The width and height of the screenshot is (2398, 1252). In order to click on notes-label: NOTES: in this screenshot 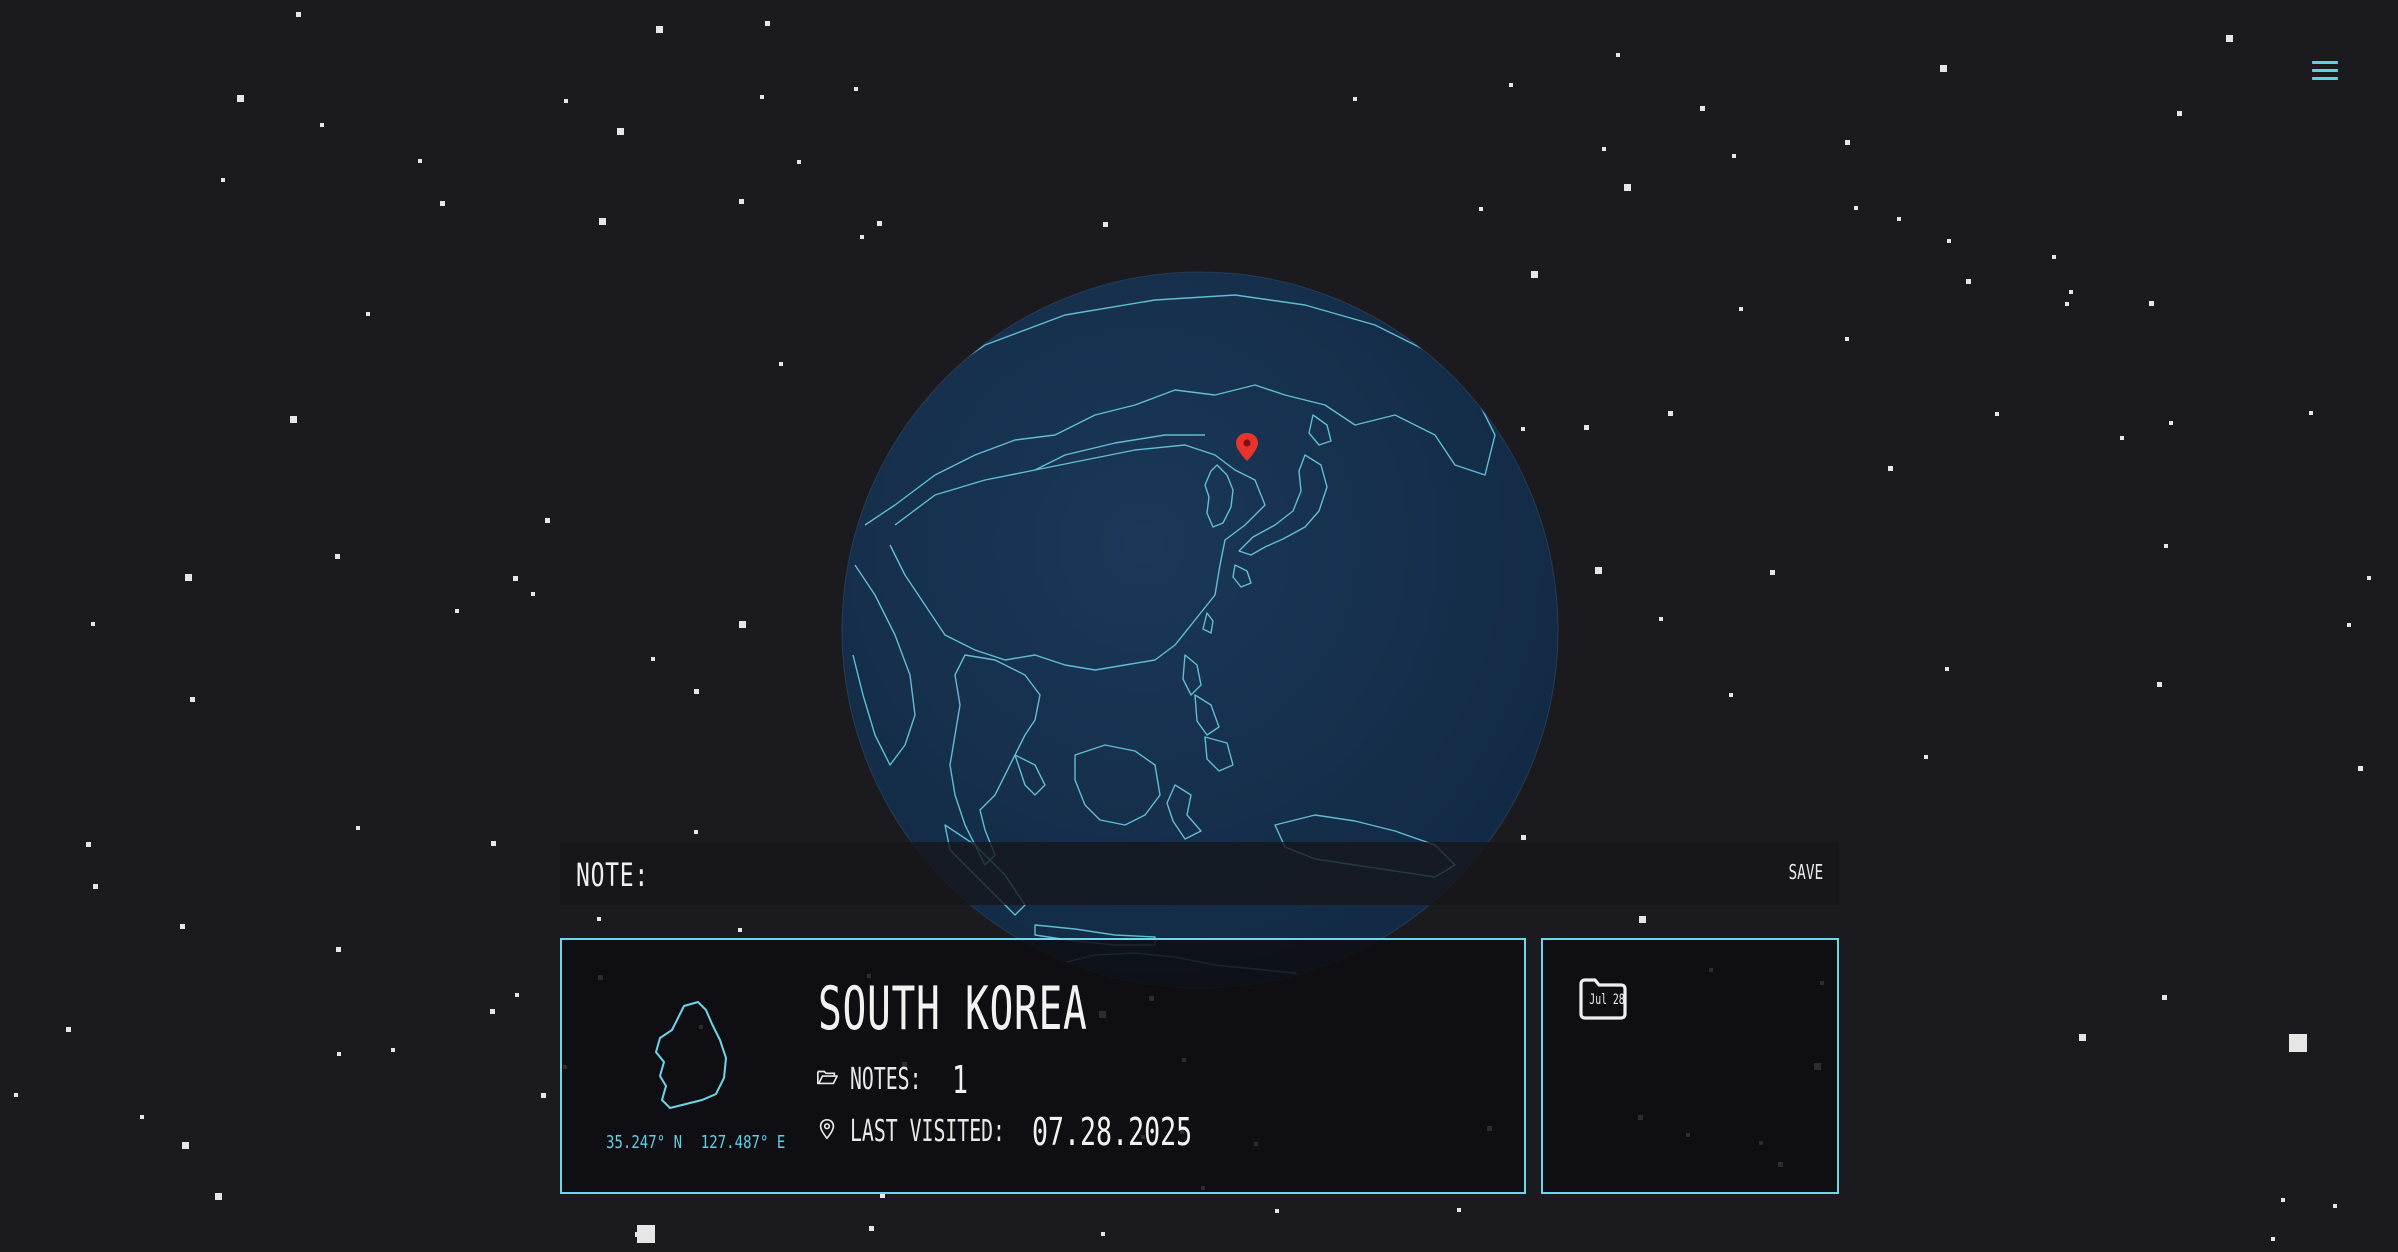, I will do `click(886, 1079)`.